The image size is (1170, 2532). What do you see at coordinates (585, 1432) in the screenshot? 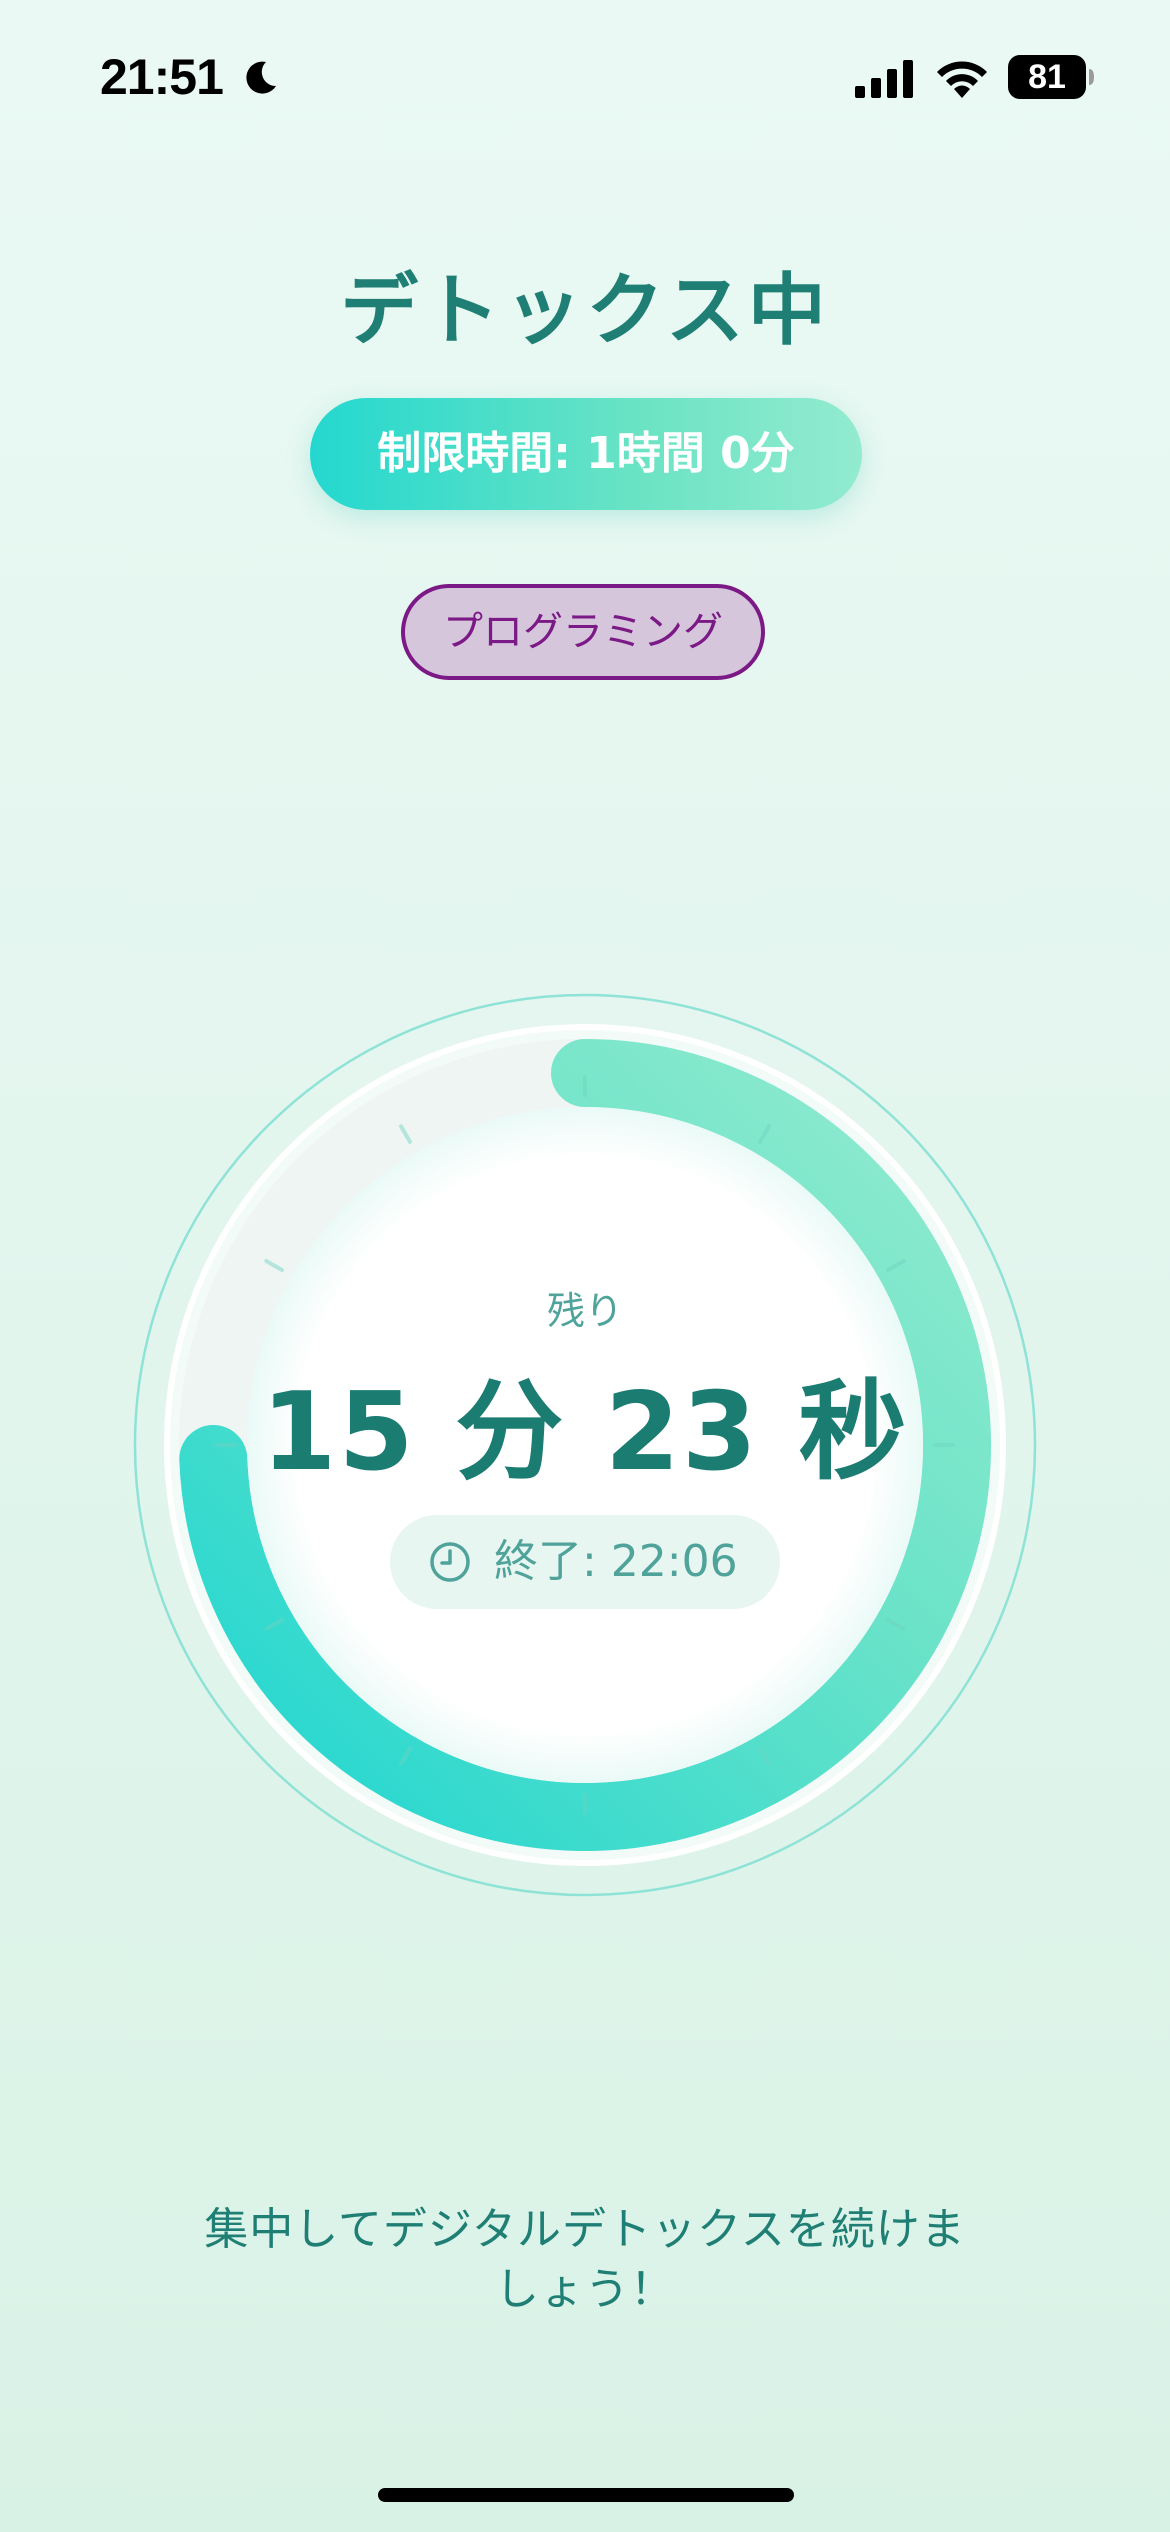
I see `remaining-time: 15 分 23 秒` at bounding box center [585, 1432].